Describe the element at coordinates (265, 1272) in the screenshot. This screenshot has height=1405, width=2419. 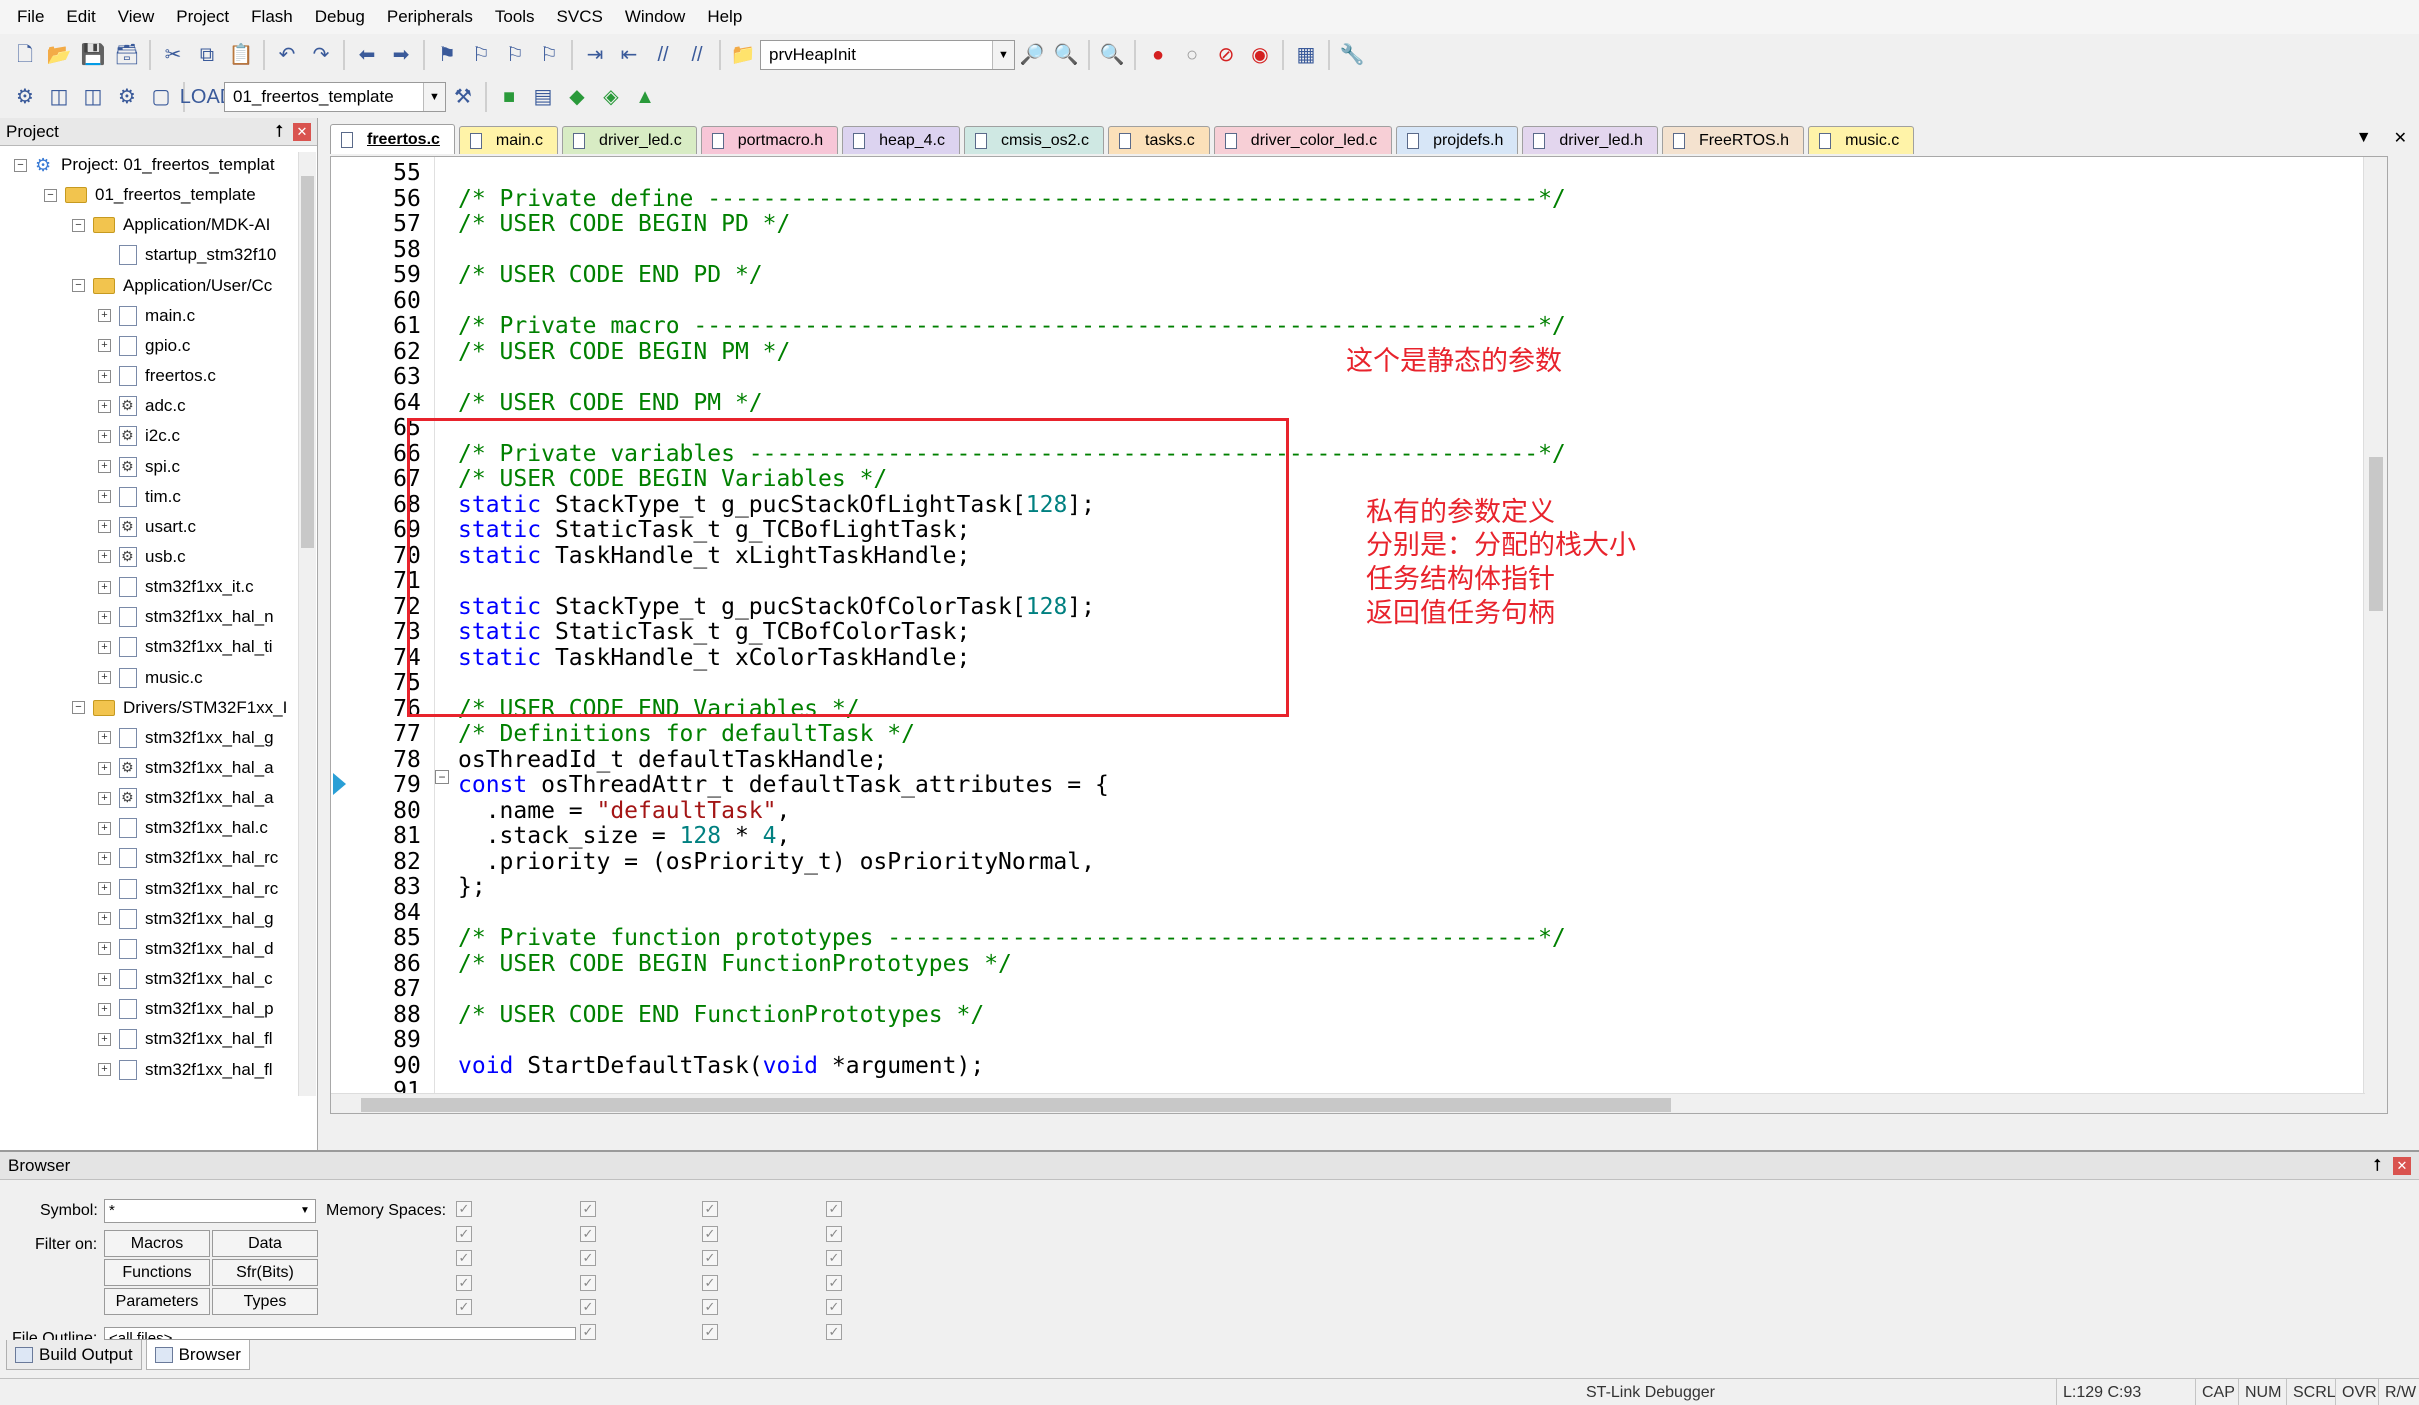
I see `filter-sfrbits-button: Sfr(Bits)` at that location.